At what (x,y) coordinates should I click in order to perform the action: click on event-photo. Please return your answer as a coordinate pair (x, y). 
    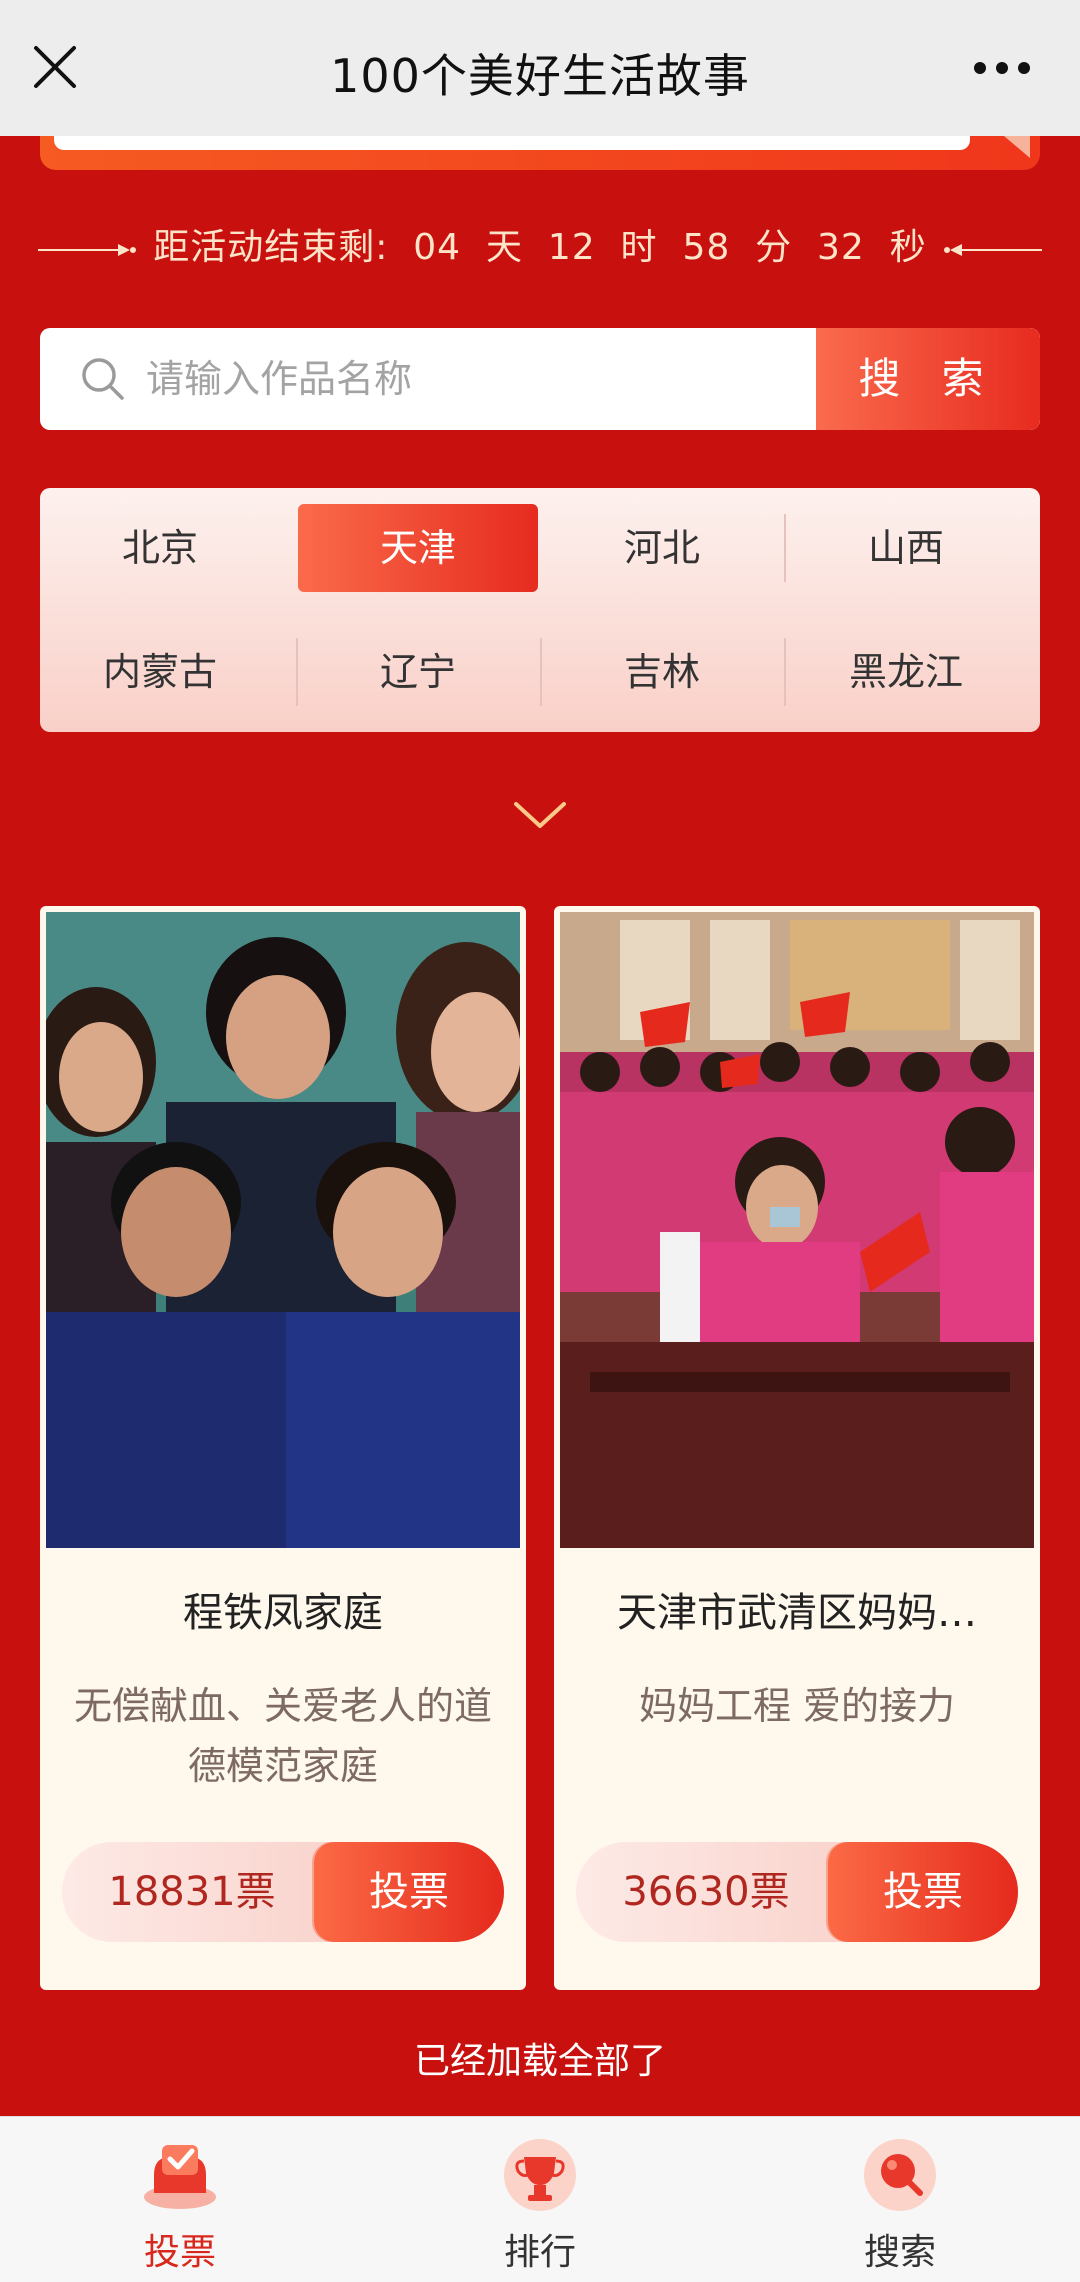
    Looking at the image, I should click on (797, 1230).